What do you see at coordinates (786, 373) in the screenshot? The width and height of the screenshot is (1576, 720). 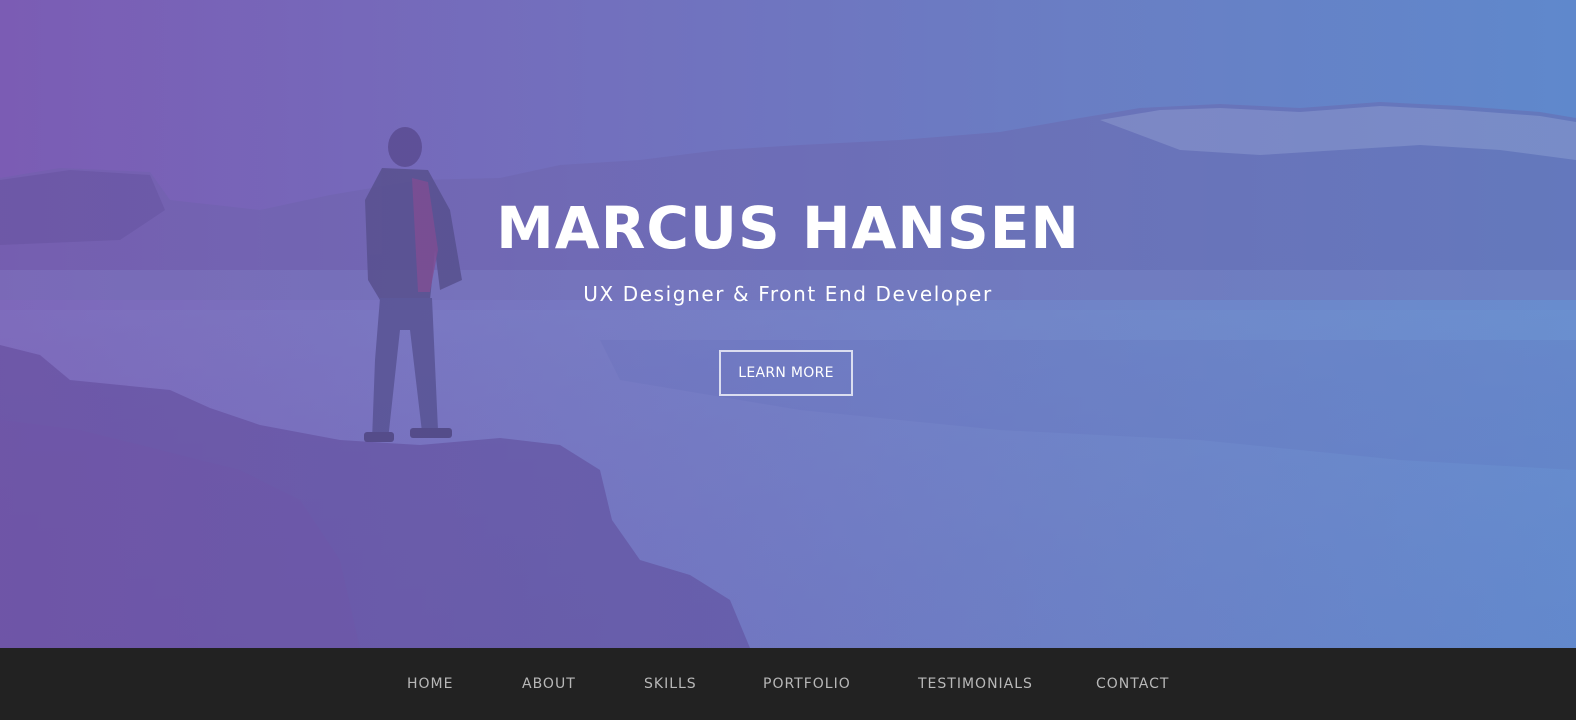 I see `learn-more-button: LEARN MORE` at bounding box center [786, 373].